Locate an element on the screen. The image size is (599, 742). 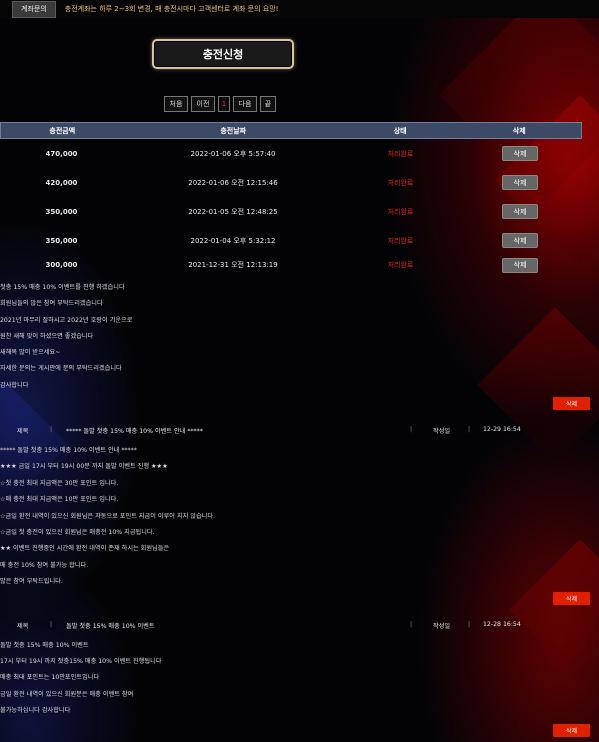
row-amount: 300,000 is located at coordinates (61, 265).